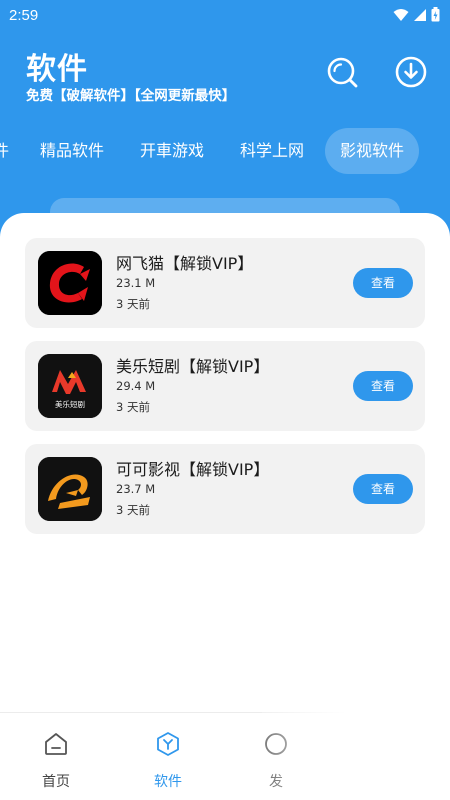 This screenshot has height=800, width=450. I want to click on meile-drama-logo-icon: 美乐短剧, so click(70, 386).